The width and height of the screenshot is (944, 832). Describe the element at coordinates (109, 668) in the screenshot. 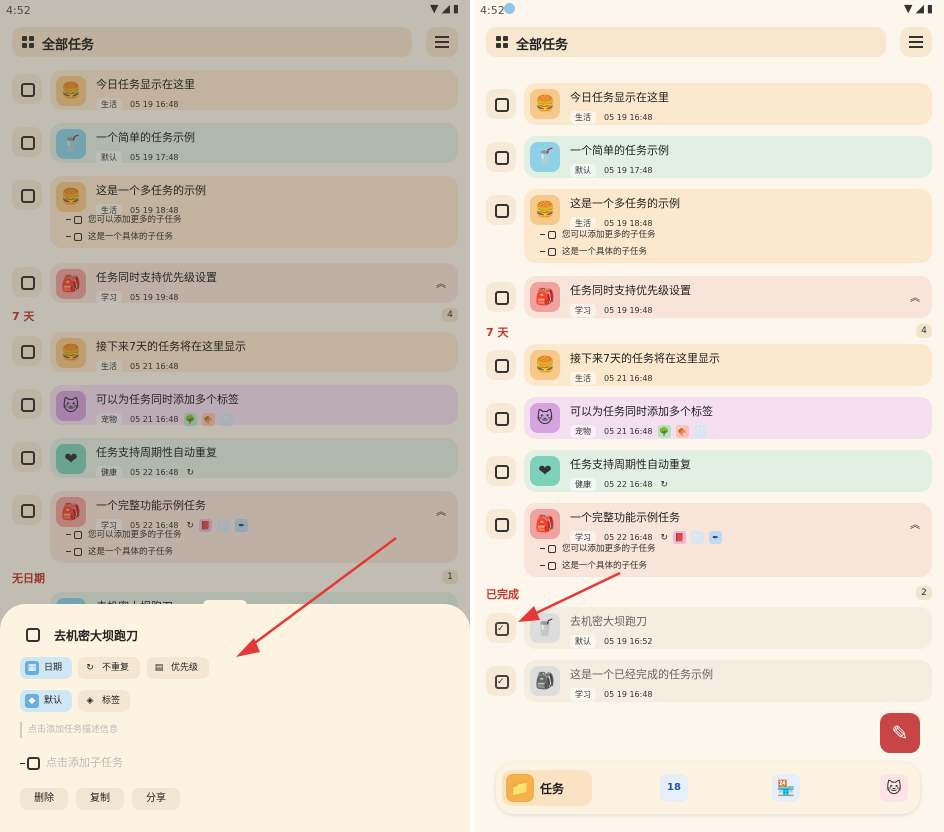

I see `repeat-chip: ↻ 不重复` at that location.